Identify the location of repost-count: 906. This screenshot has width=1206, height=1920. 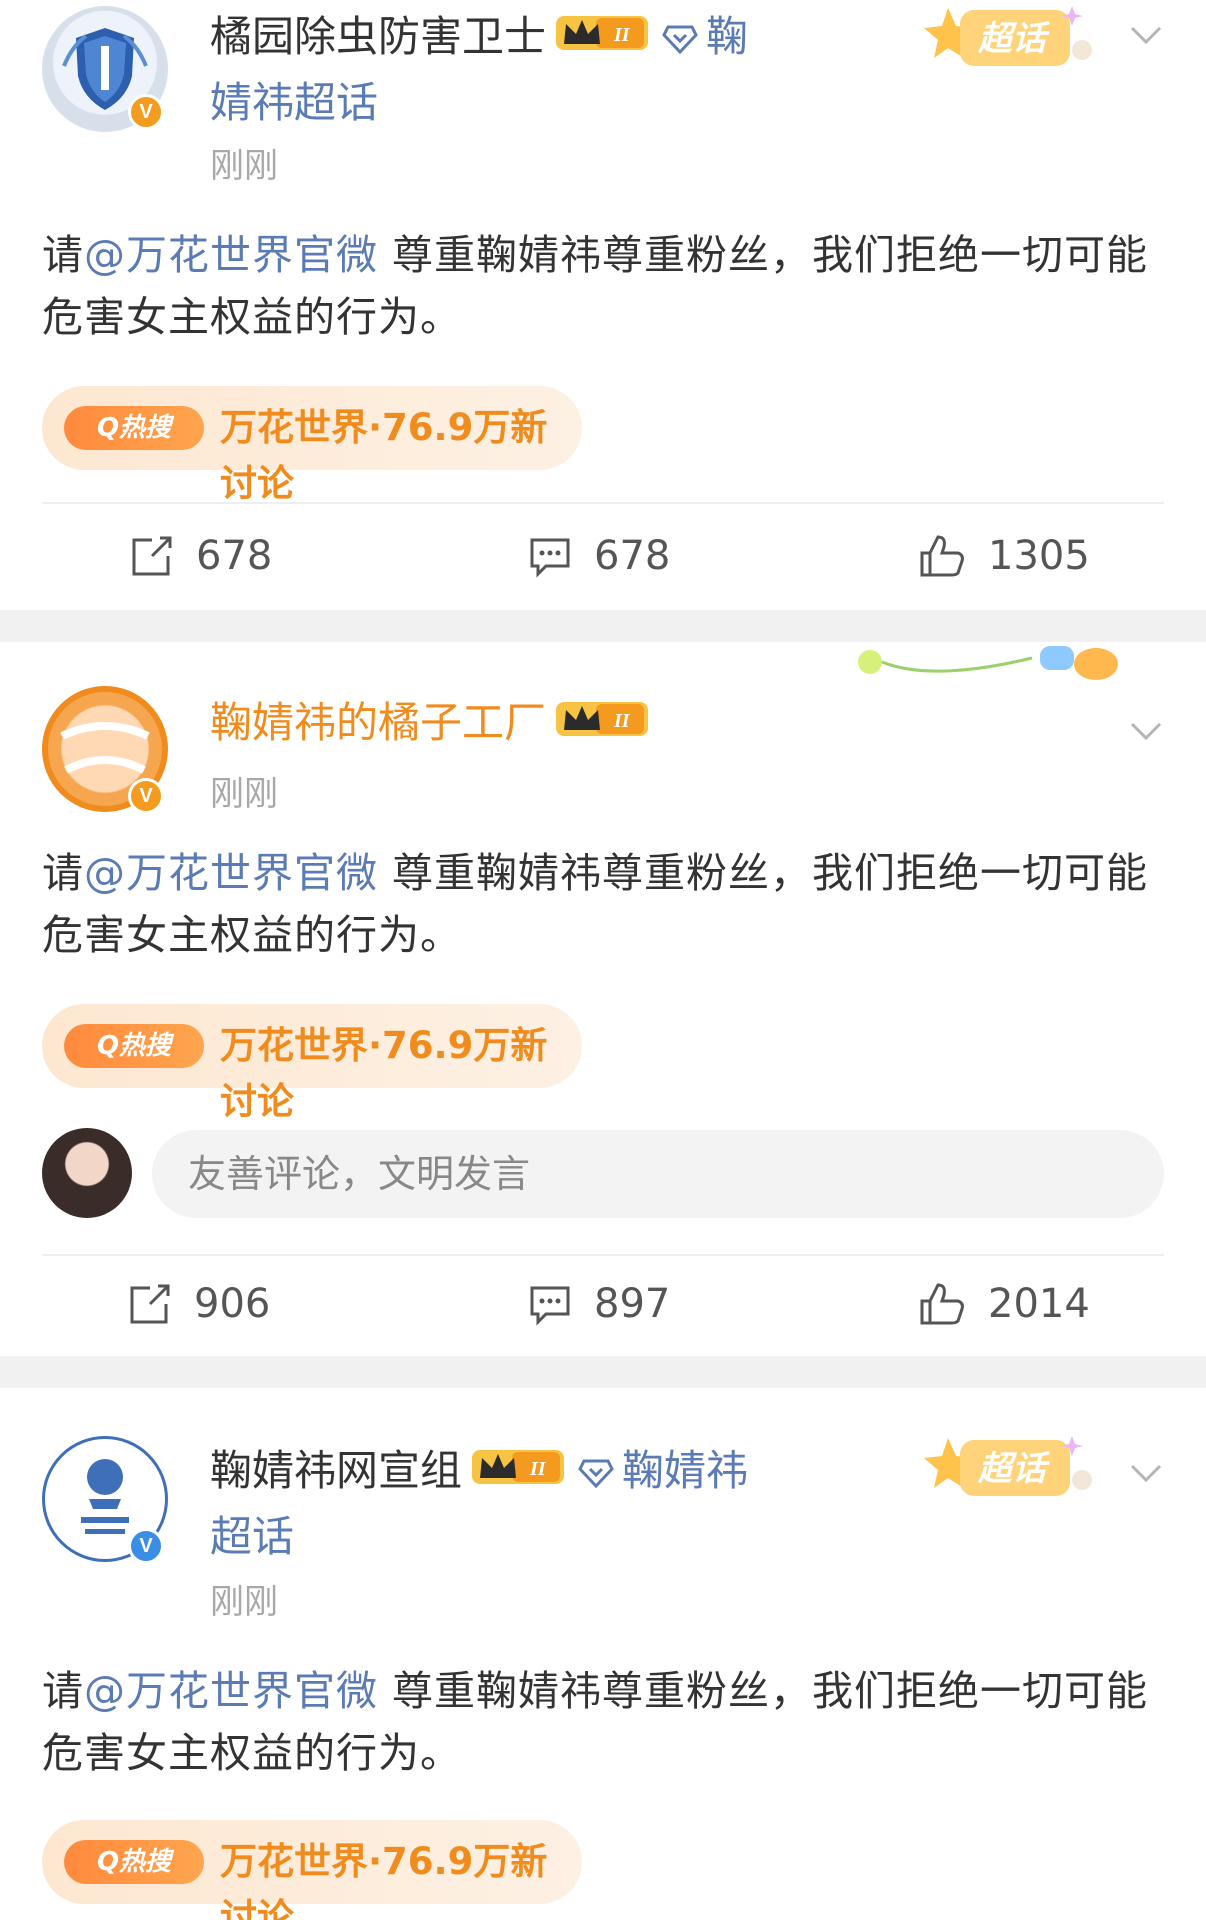
(232, 1304).